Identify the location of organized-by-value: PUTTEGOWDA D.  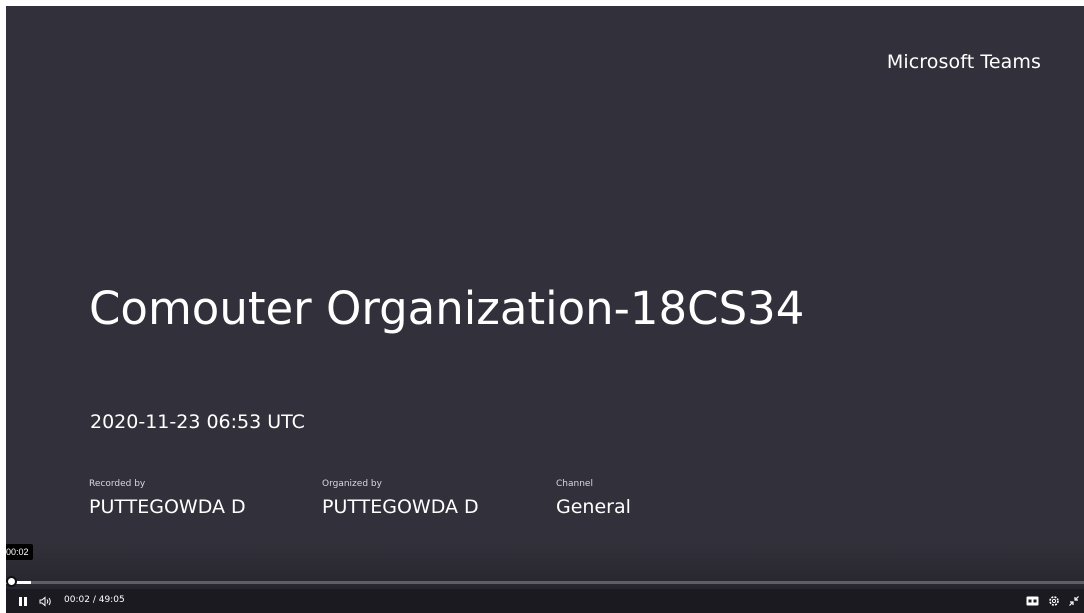
(400, 507).